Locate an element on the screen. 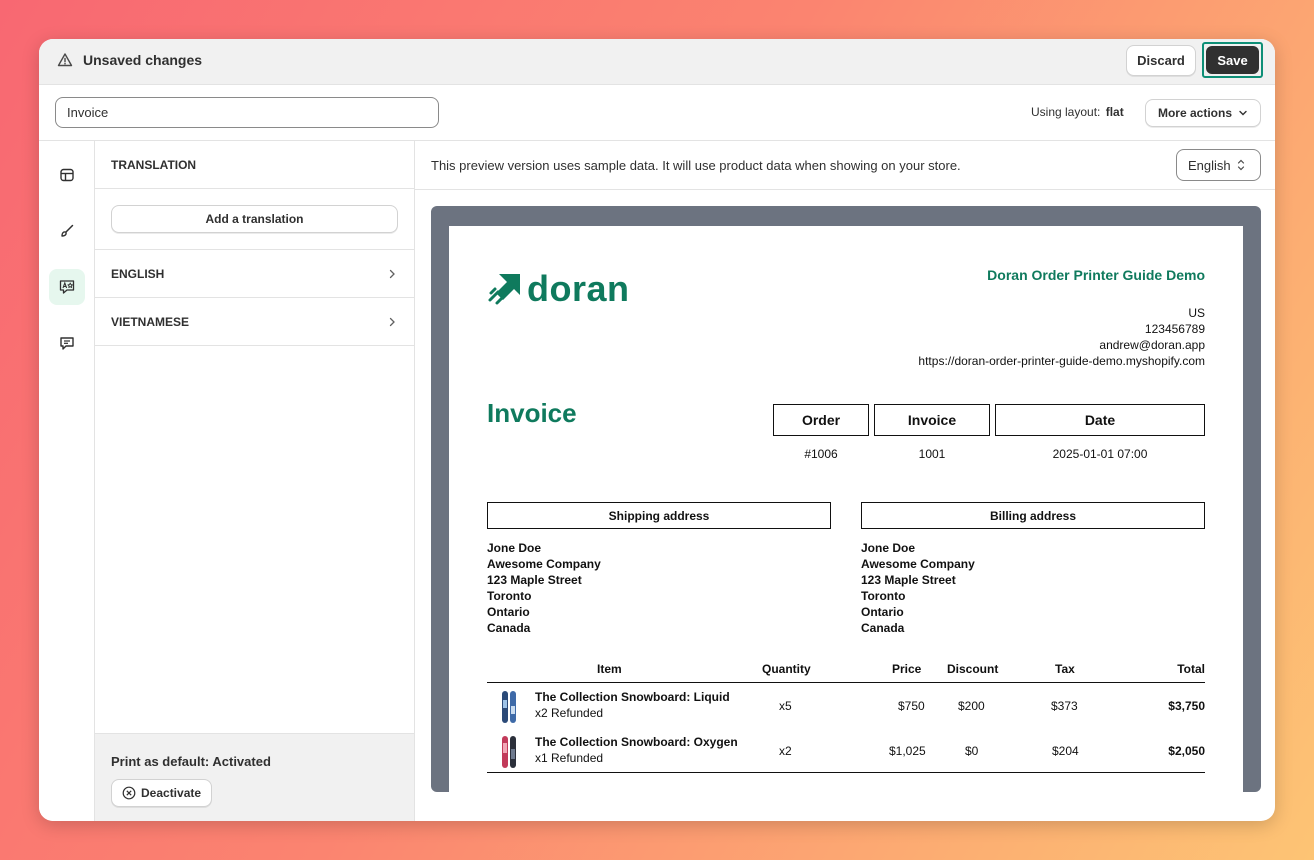 The image size is (1314, 860). more-actions-button: More actions is located at coordinates (1203, 113).